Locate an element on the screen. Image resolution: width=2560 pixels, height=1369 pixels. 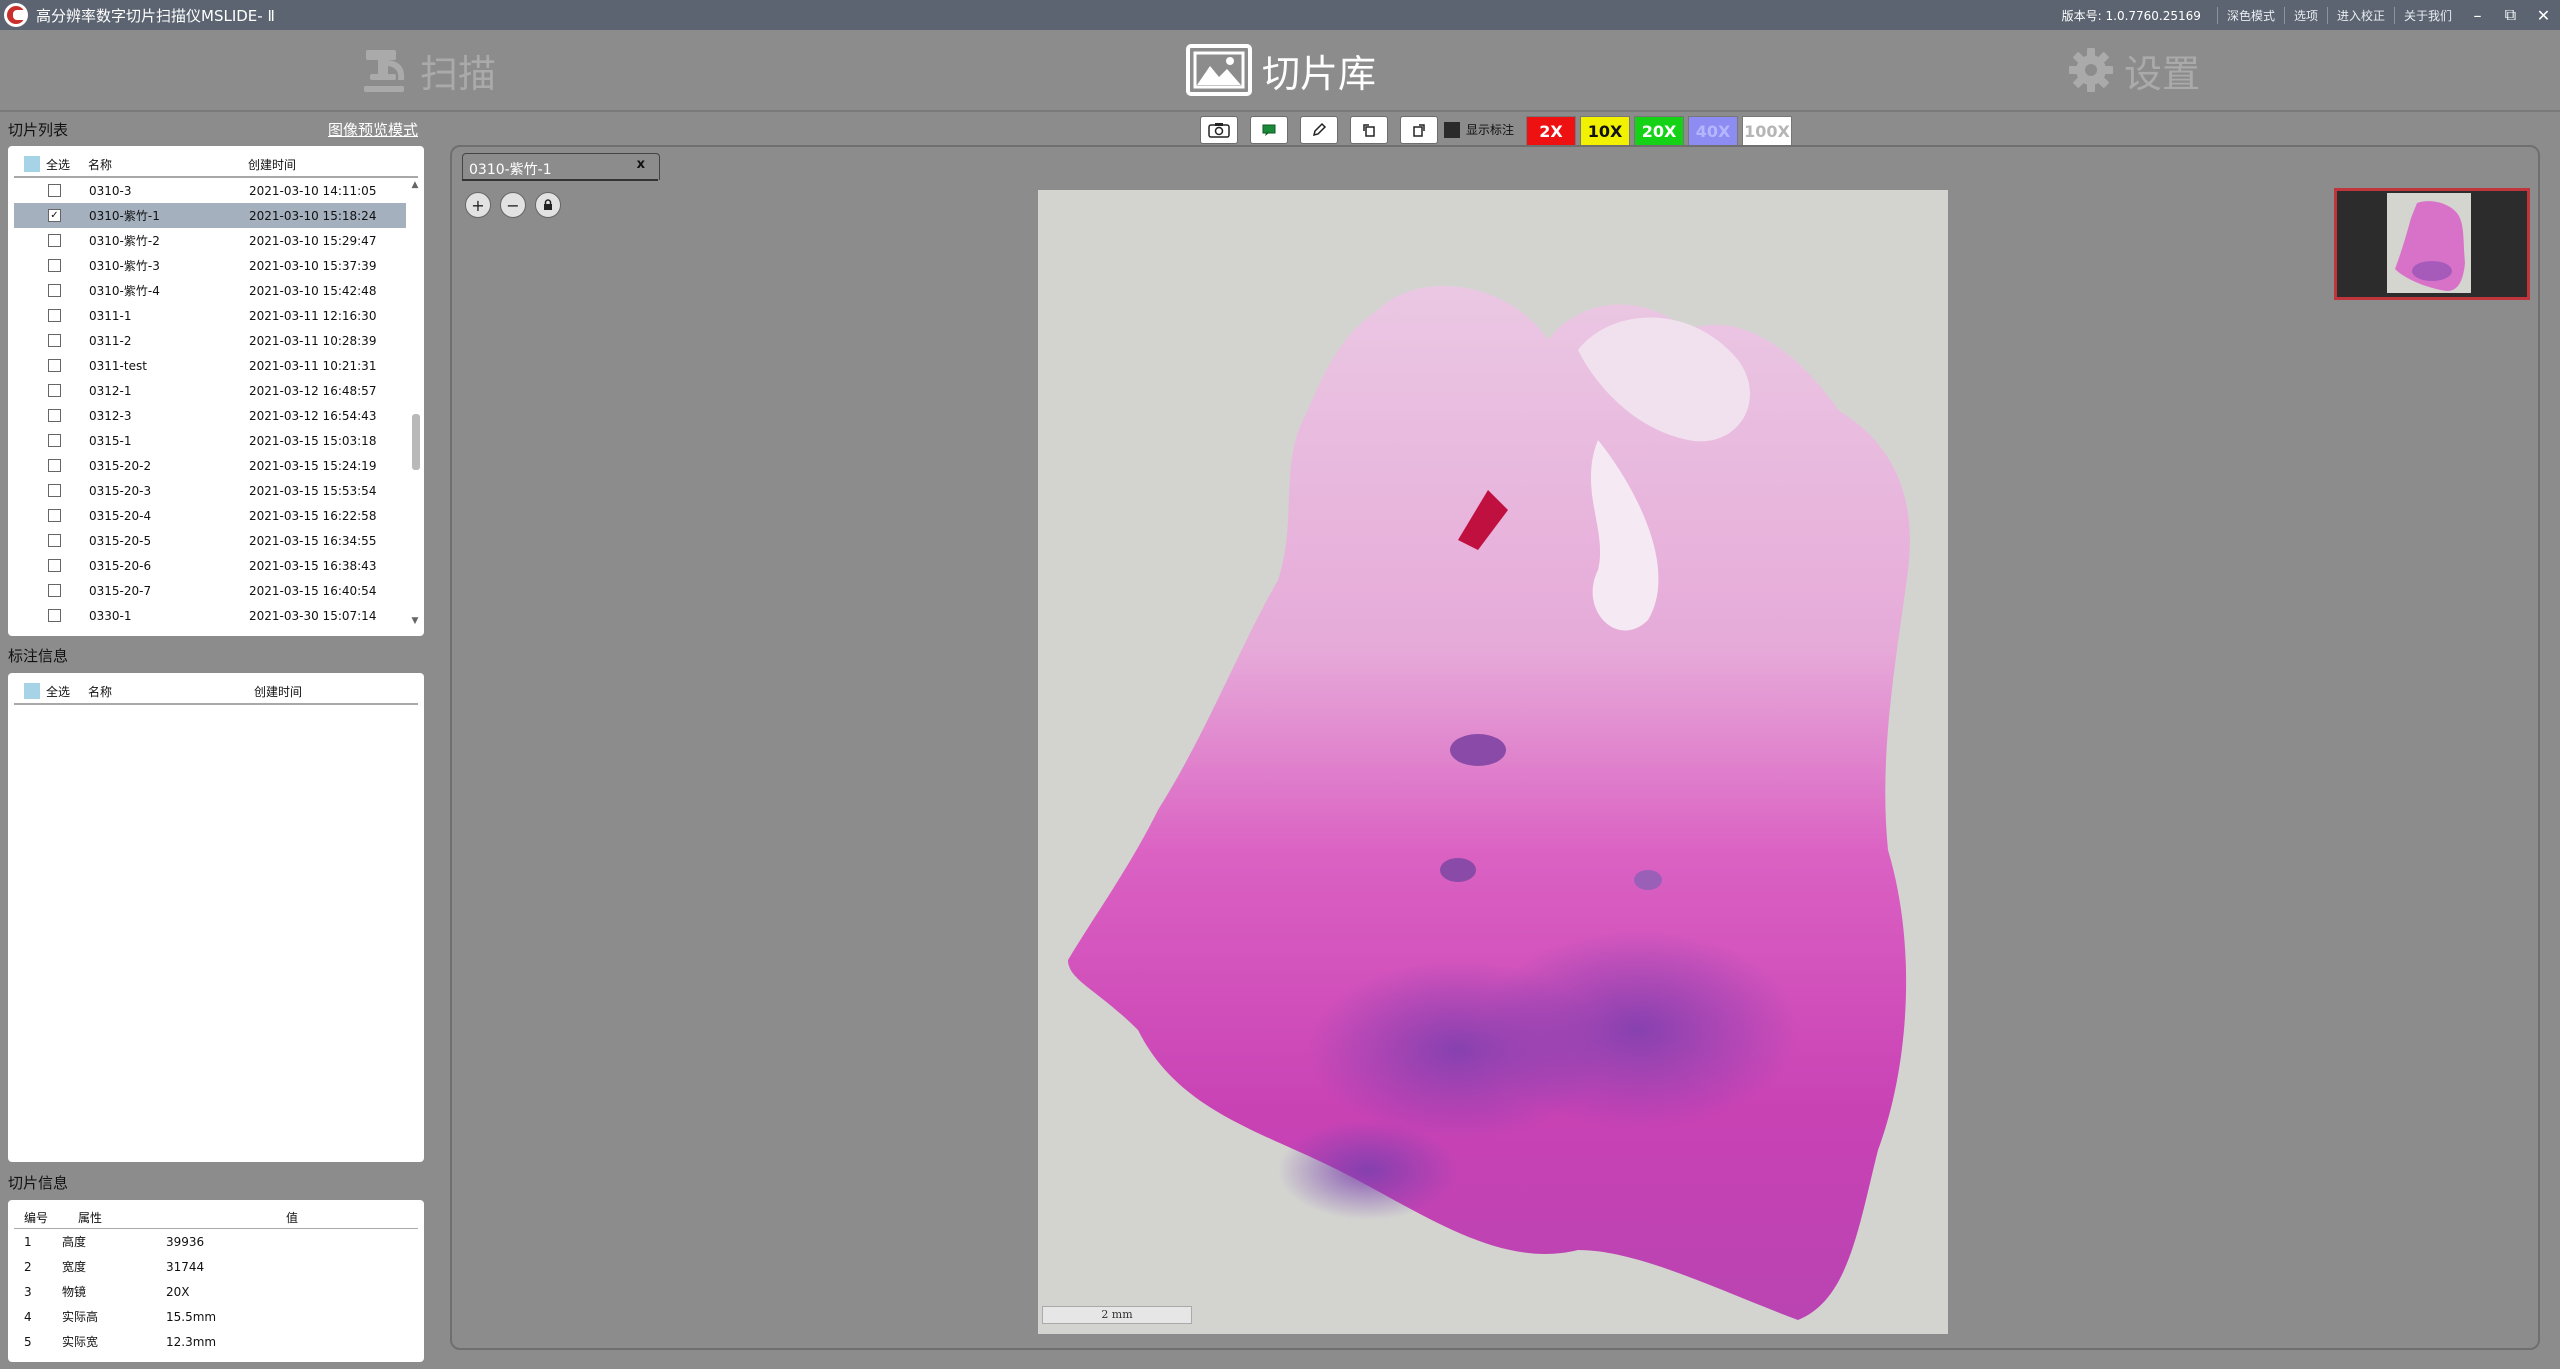
annotation-rect-button is located at coordinates (1269, 130).